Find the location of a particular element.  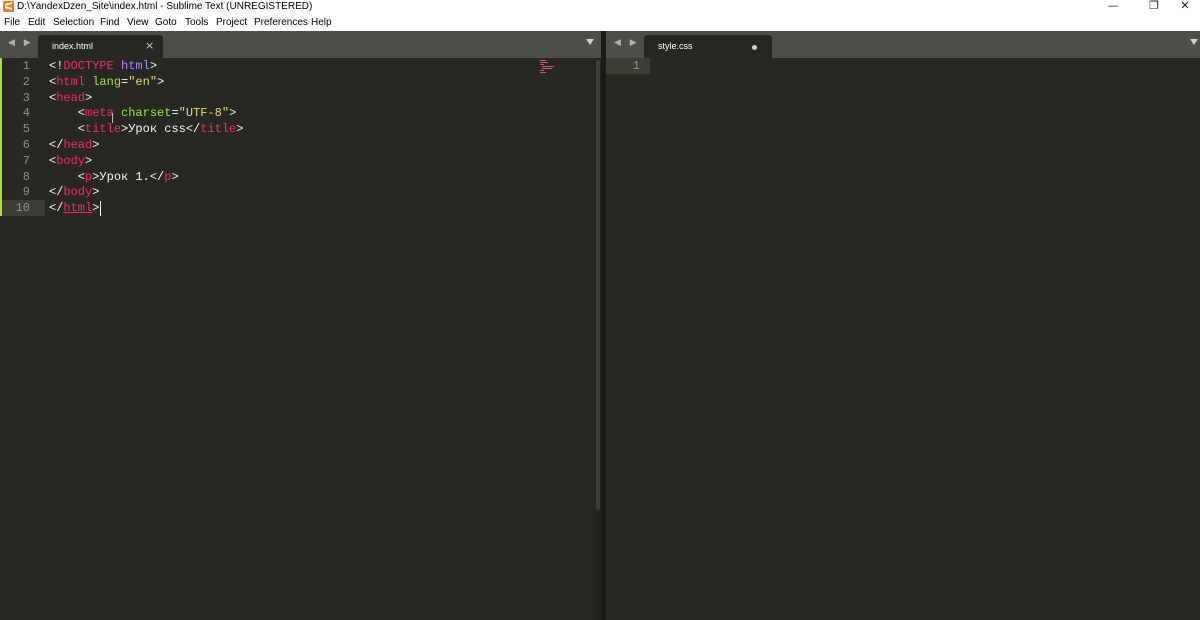

code-line: 7 <body> is located at coordinates (297, 160).